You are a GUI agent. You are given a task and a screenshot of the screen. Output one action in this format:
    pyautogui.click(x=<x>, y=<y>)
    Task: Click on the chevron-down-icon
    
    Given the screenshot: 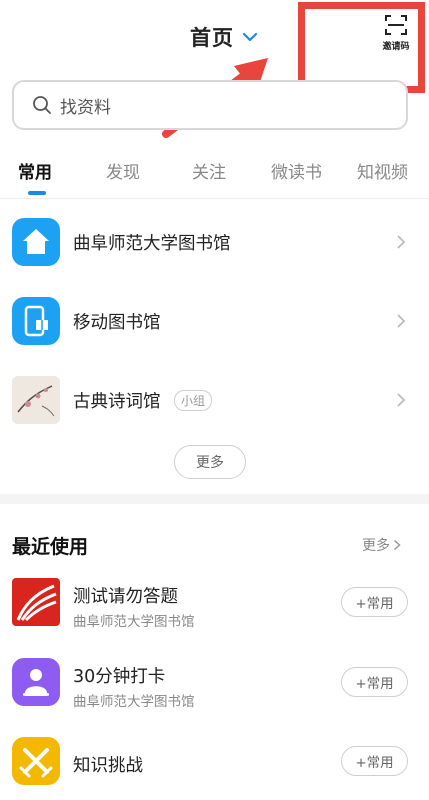 What is the action you would take?
    pyautogui.click(x=250, y=37)
    